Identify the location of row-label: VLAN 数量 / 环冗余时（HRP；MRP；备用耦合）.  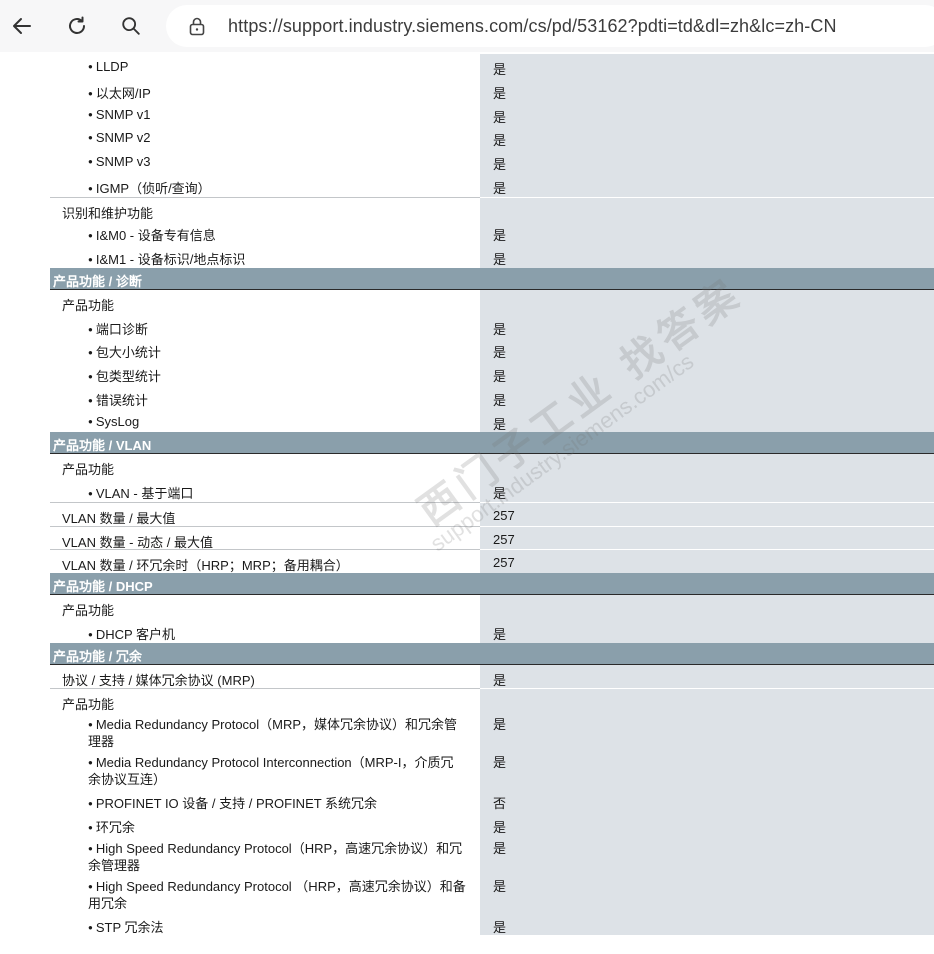
(205, 566).